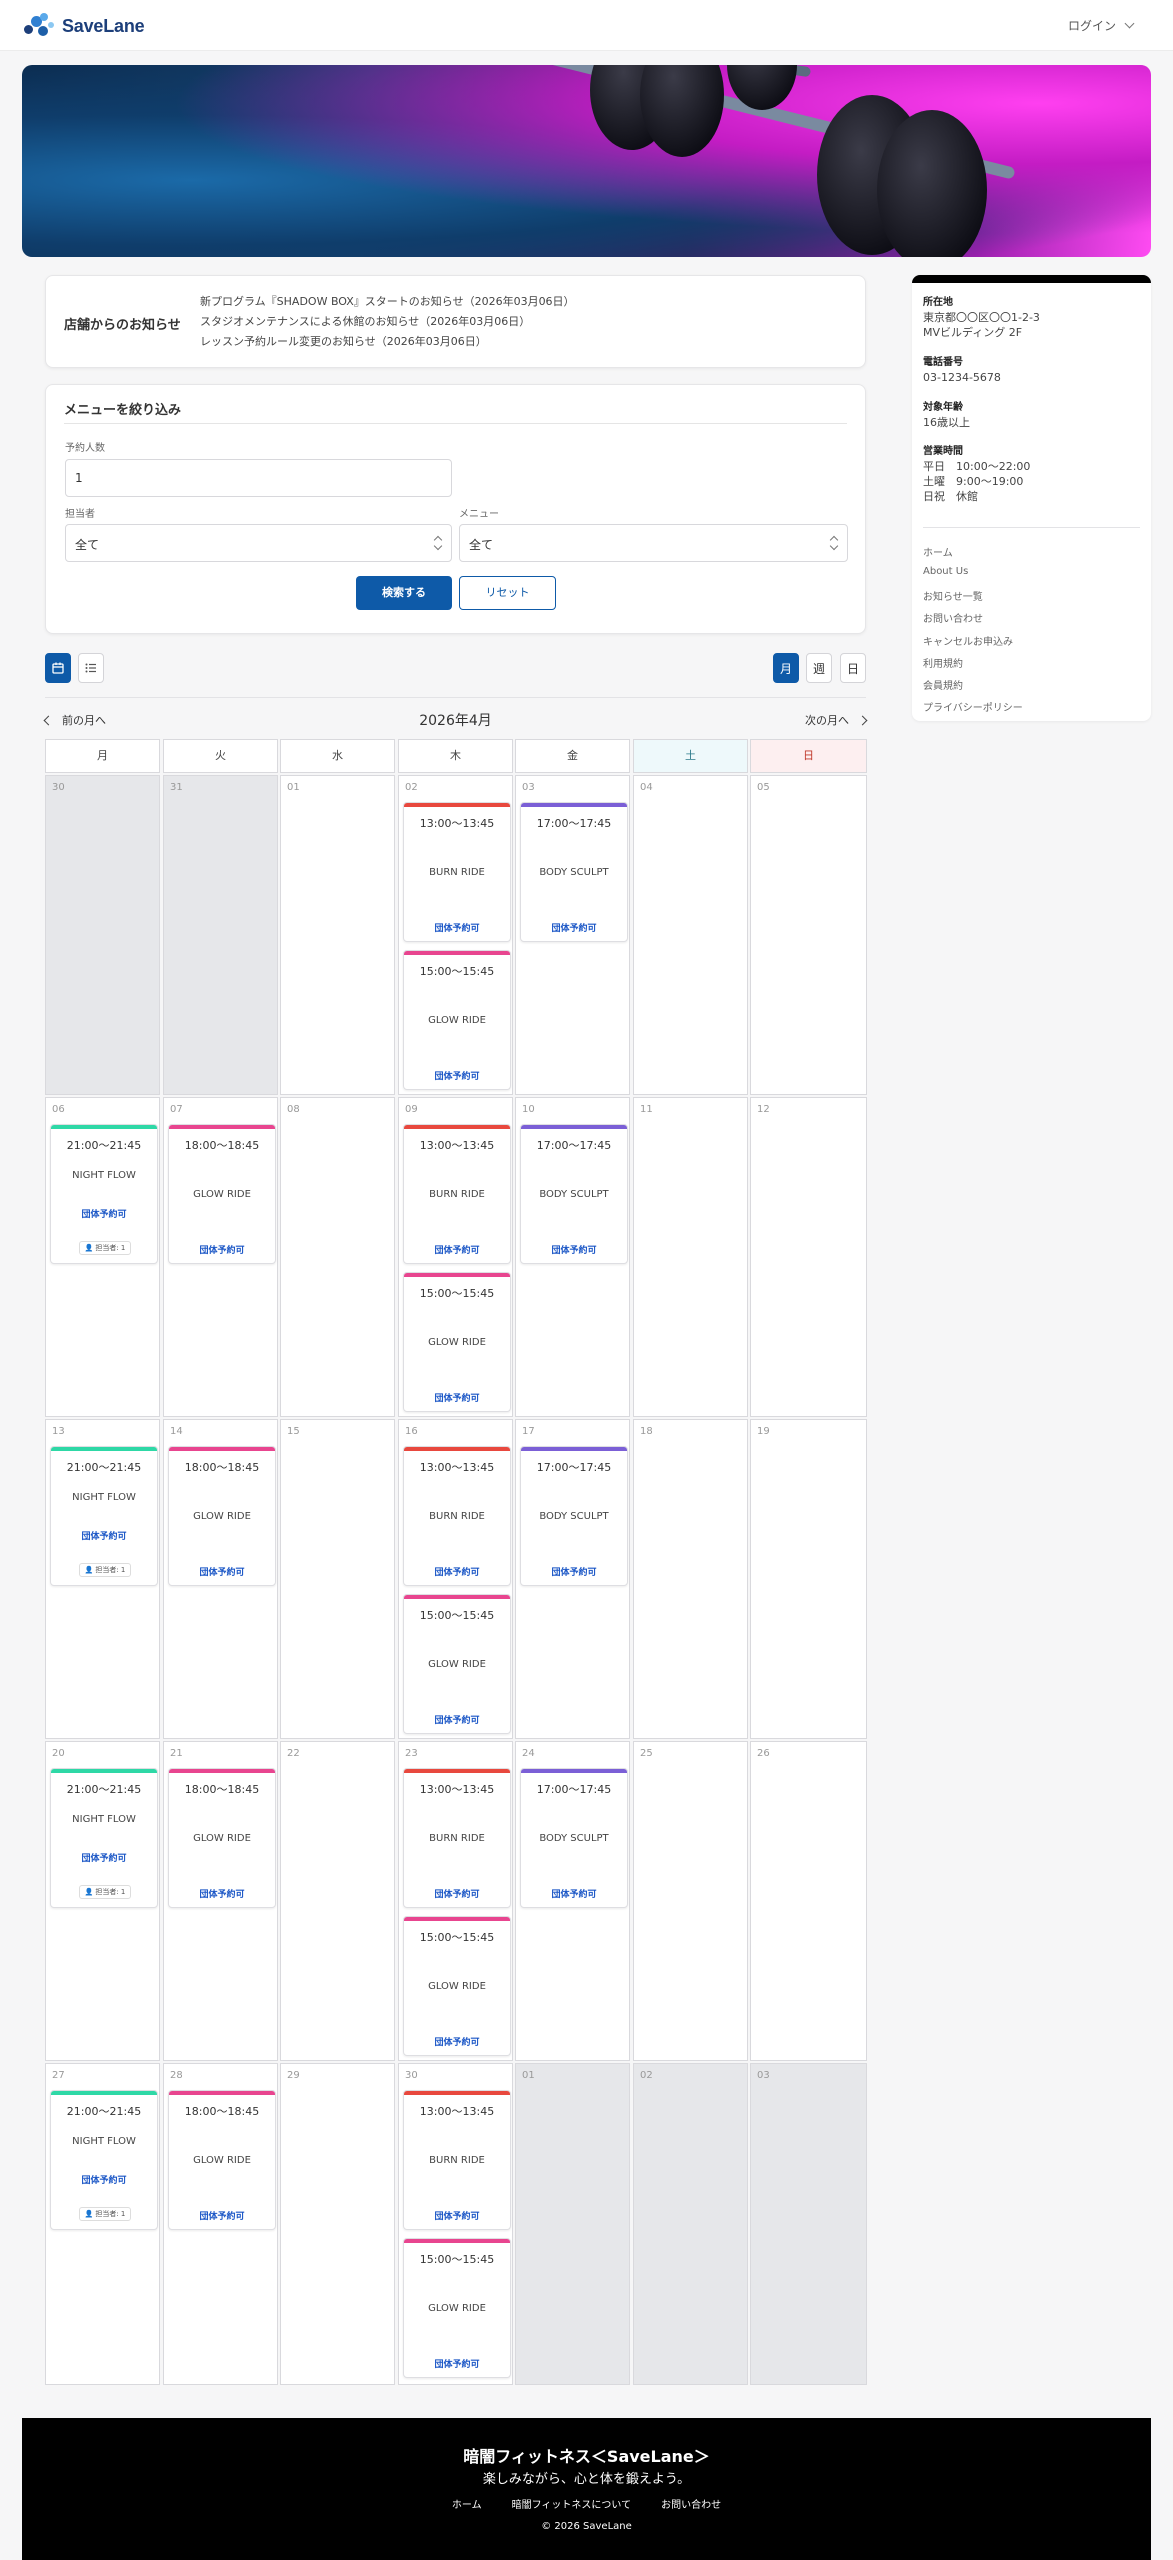 The width and height of the screenshot is (1173, 2560). Describe the element at coordinates (953, 617) in the screenshot. I see `sidebar-link-contact: お問い合わせ` at that location.